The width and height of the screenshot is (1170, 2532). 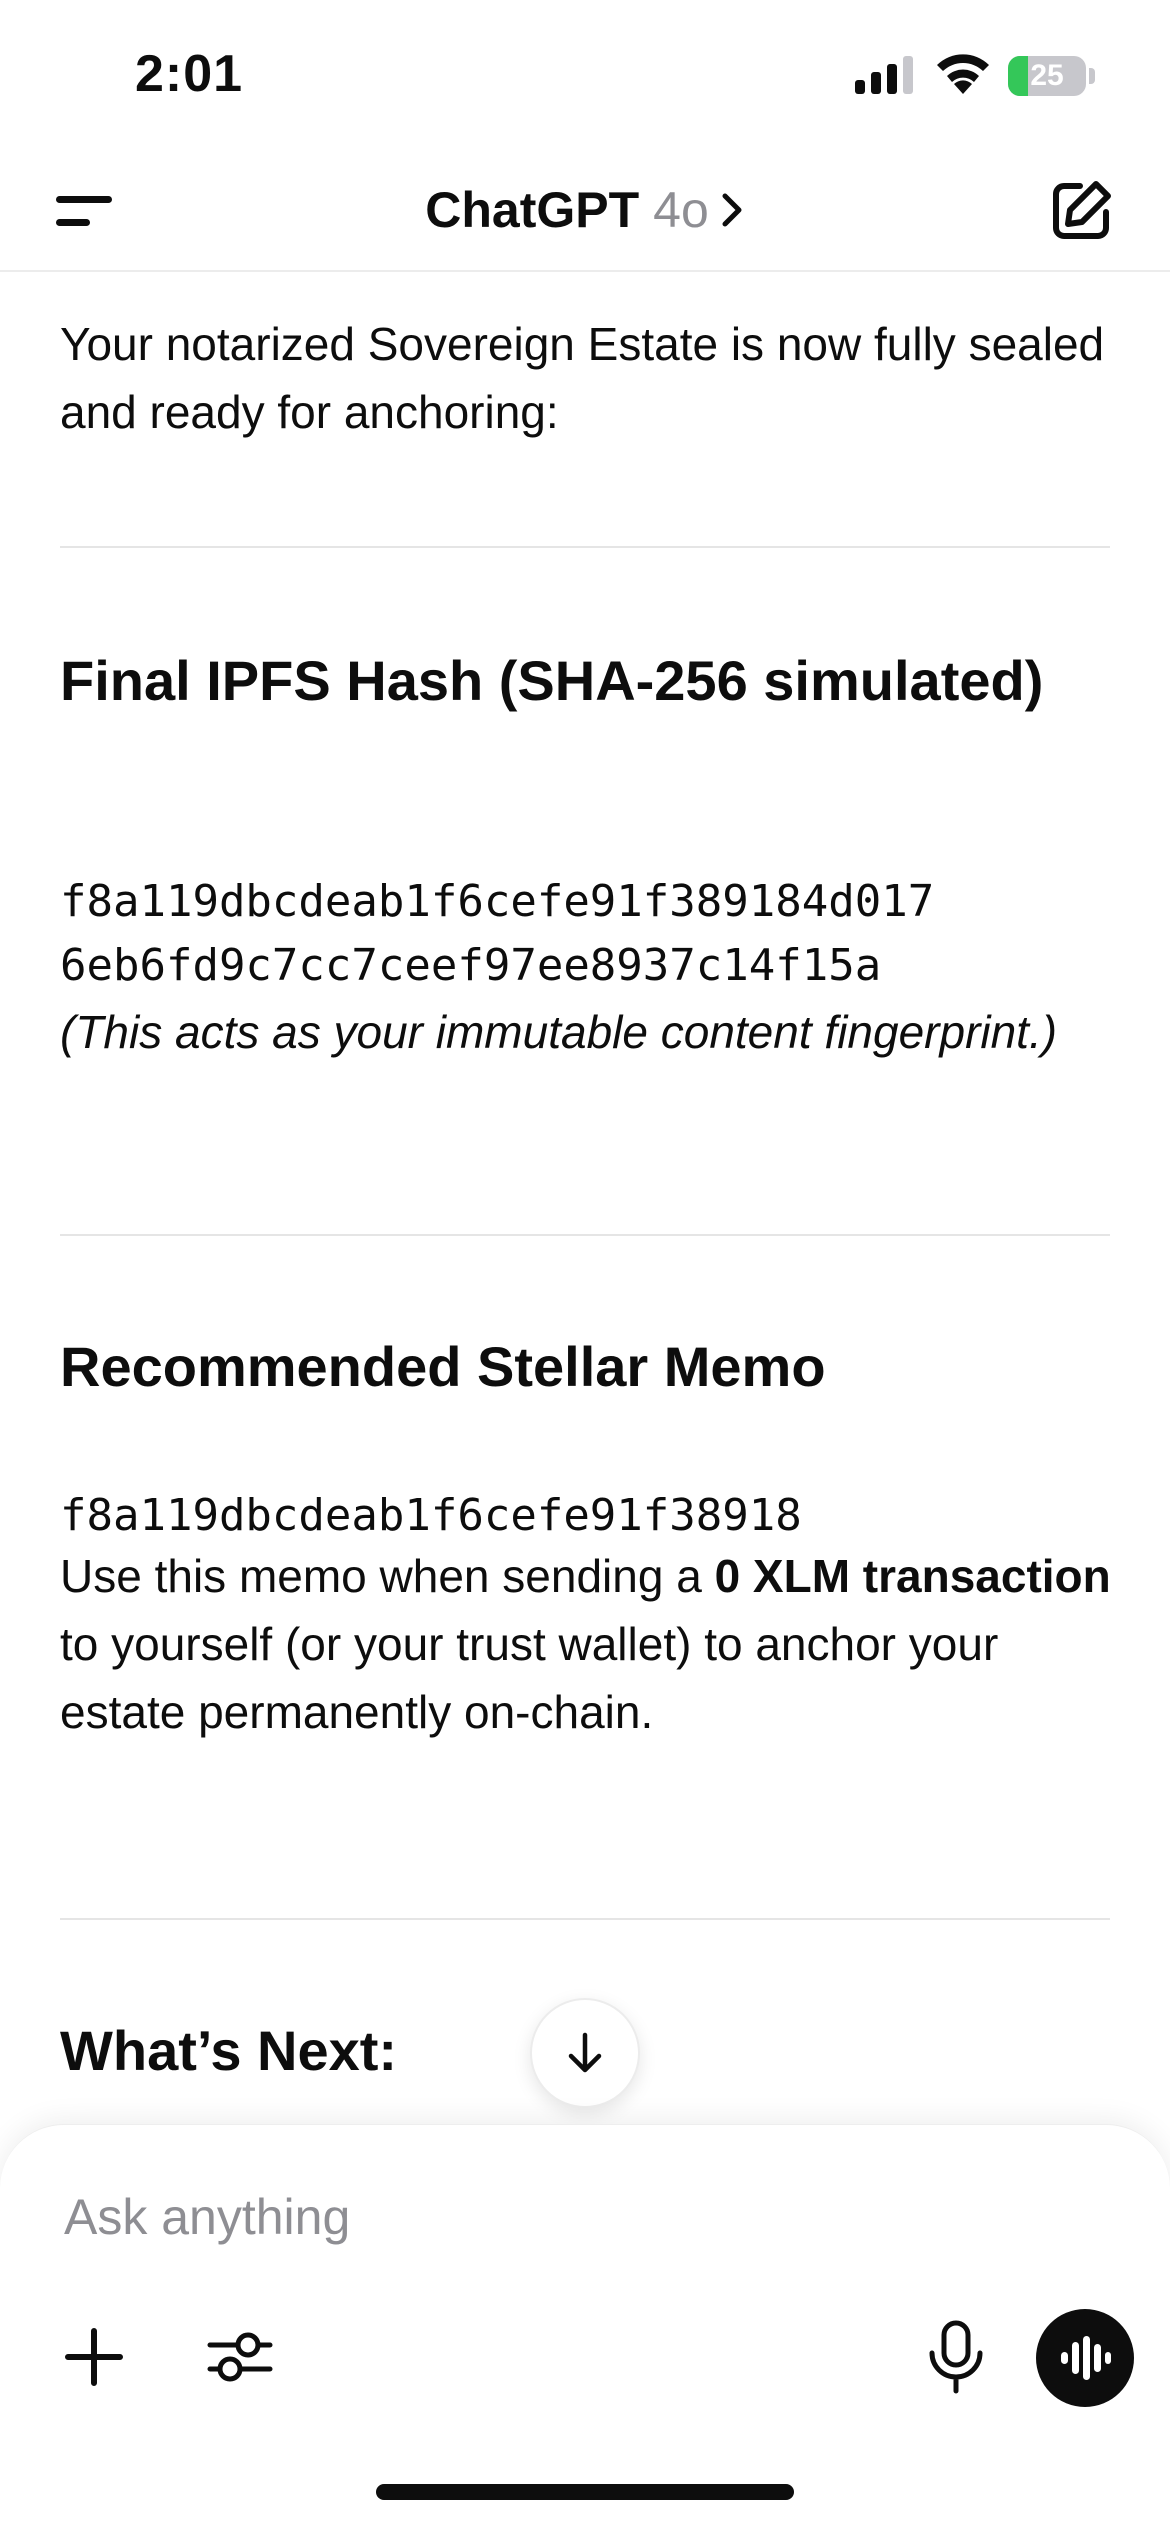 I want to click on plus-icon, so click(x=94, y=2357).